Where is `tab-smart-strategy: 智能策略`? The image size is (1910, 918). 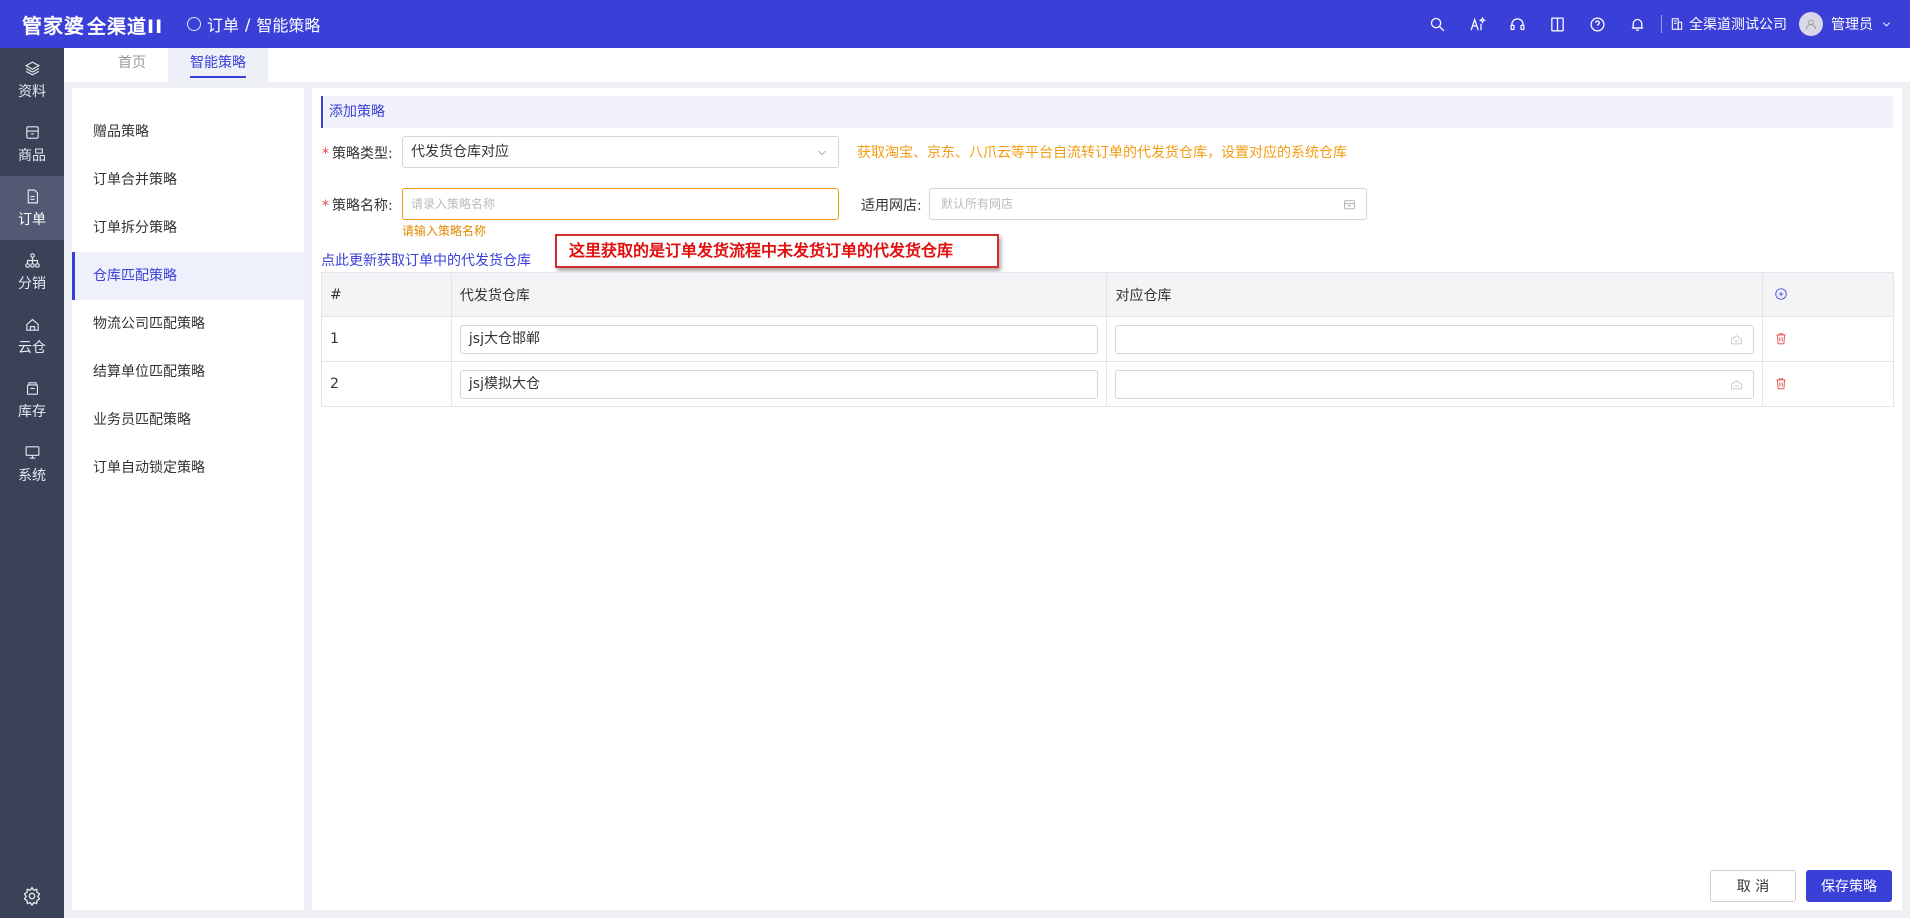
tab-smart-strategy: 智能策略 is located at coordinates (218, 65).